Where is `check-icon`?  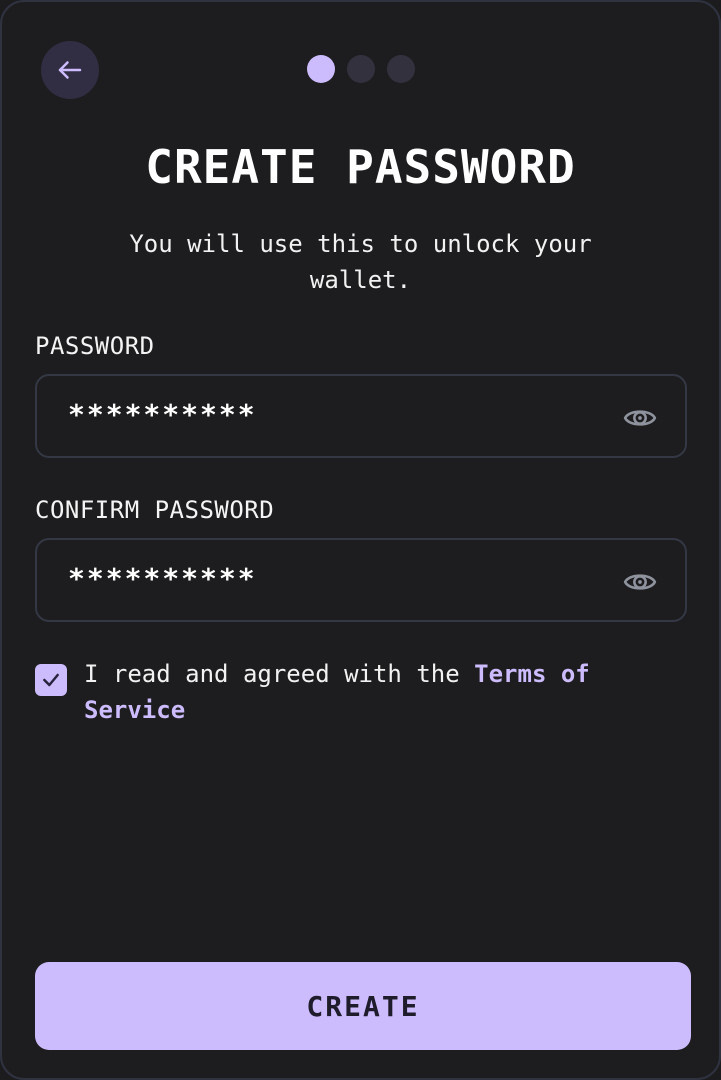 check-icon is located at coordinates (51, 680).